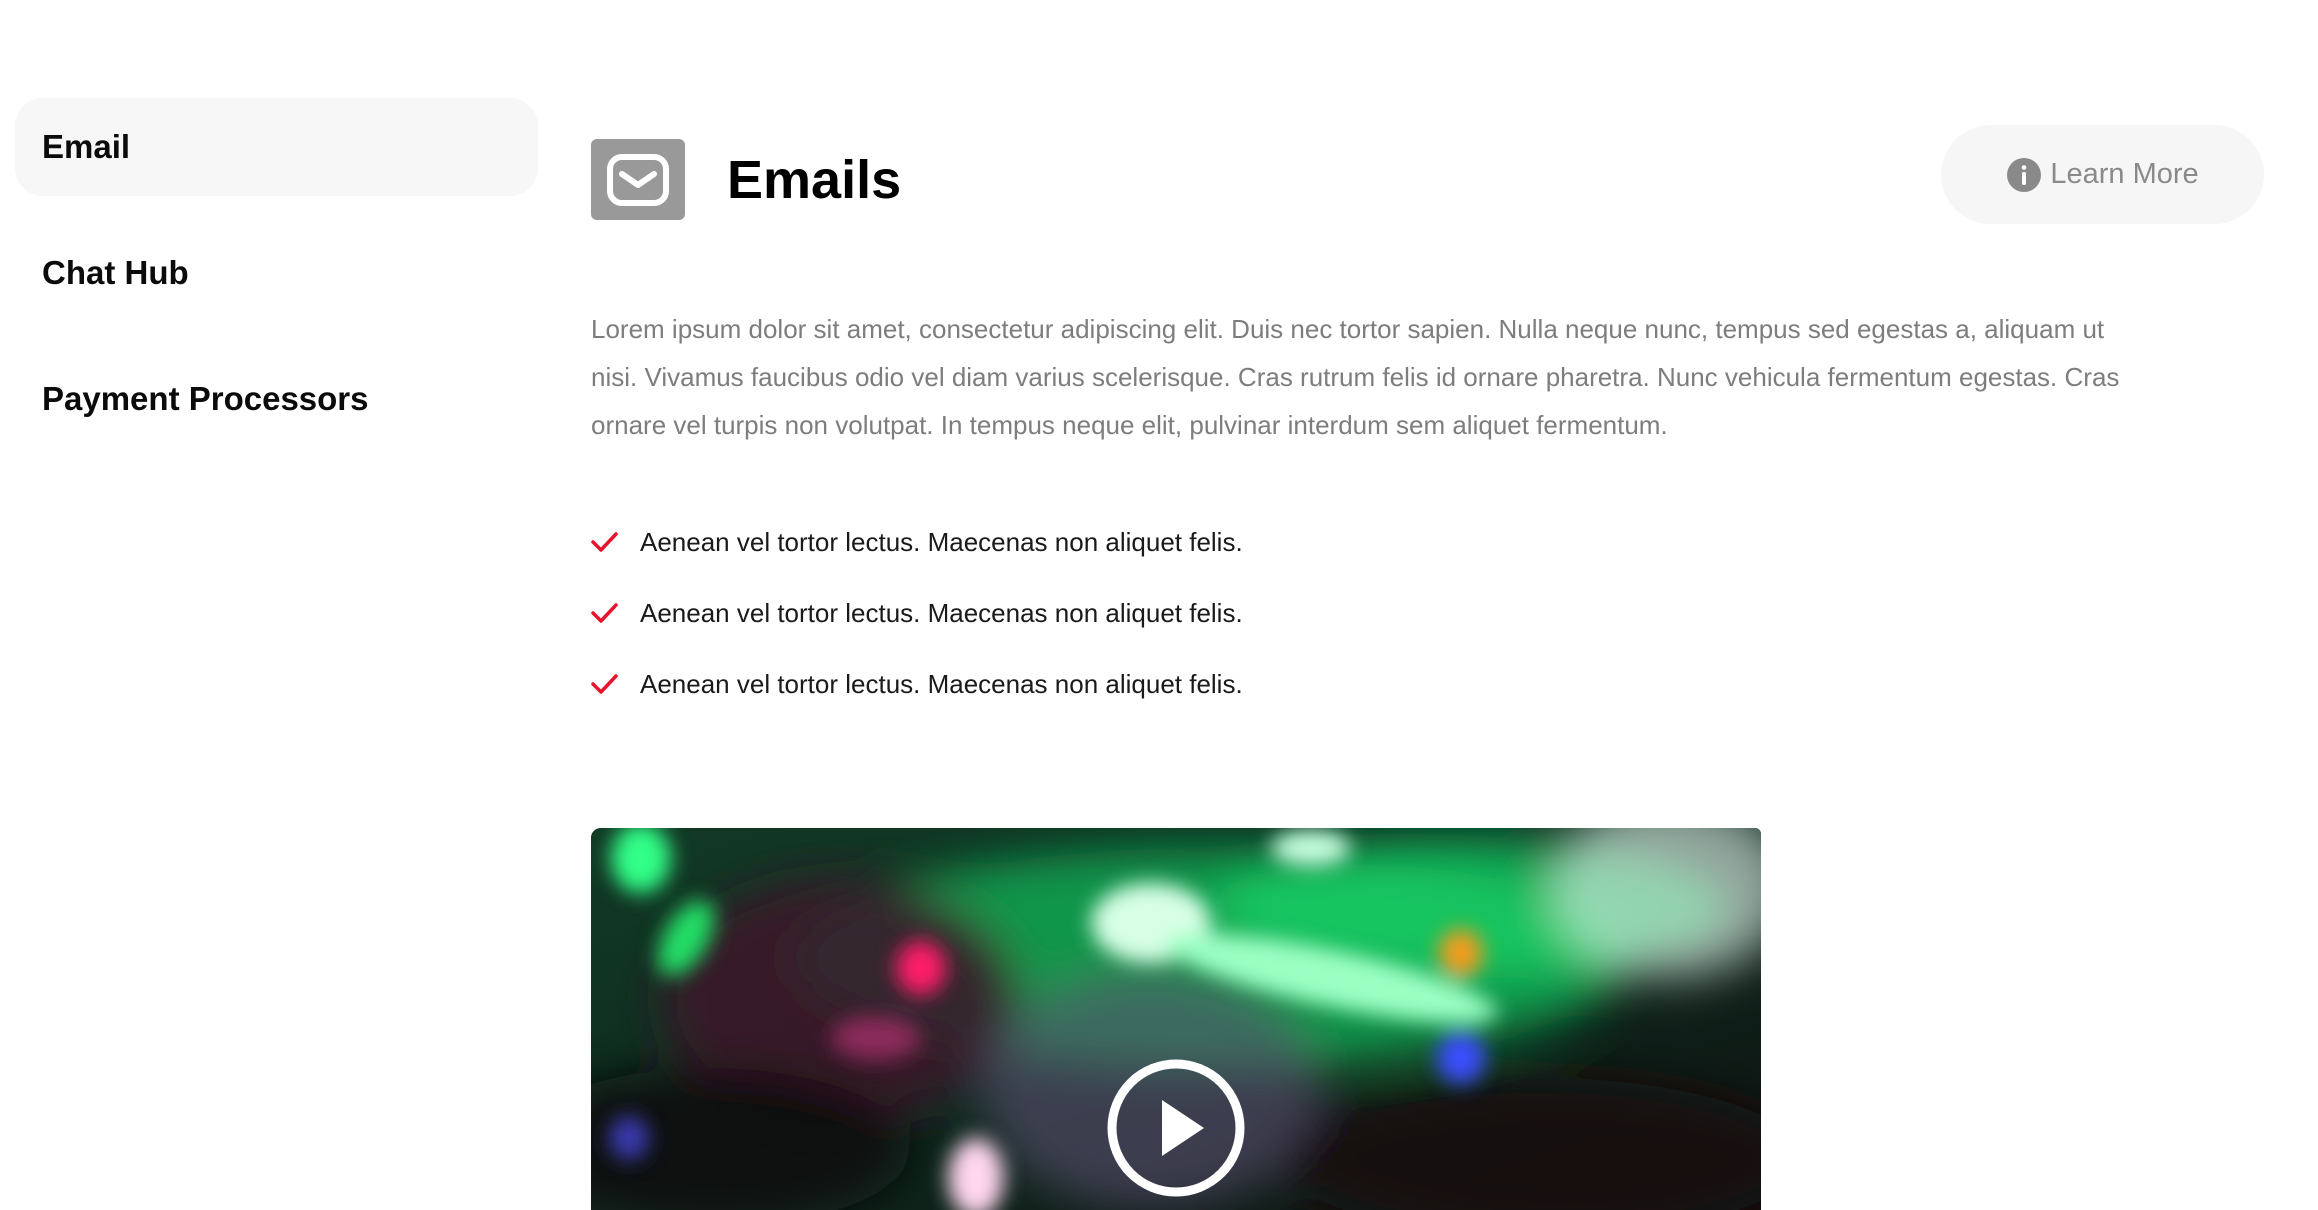 The width and height of the screenshot is (2318, 1210). I want to click on learn-more-button: Learn More, so click(2102, 174).